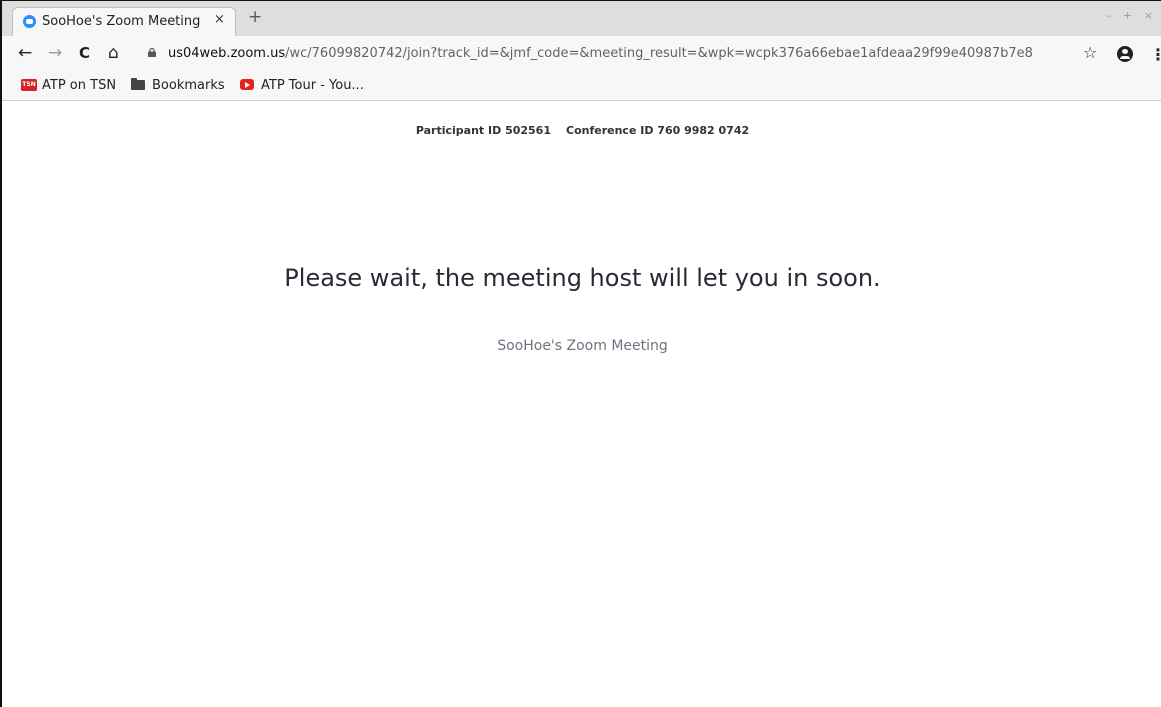  Describe the element at coordinates (1090, 53) in the screenshot. I see `bookmark-star-icon: ☆` at that location.